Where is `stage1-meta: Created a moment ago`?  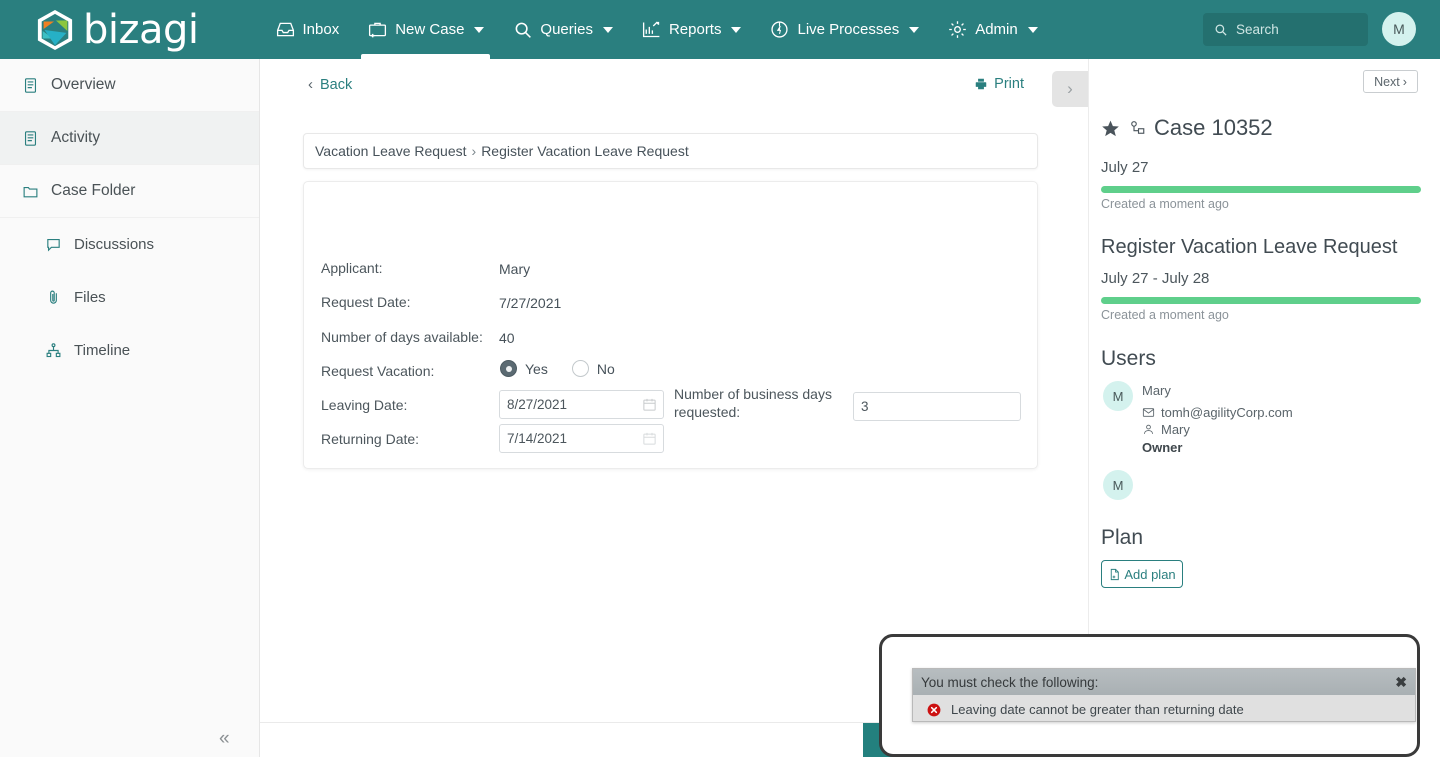 stage1-meta: Created a moment ago is located at coordinates (1165, 204).